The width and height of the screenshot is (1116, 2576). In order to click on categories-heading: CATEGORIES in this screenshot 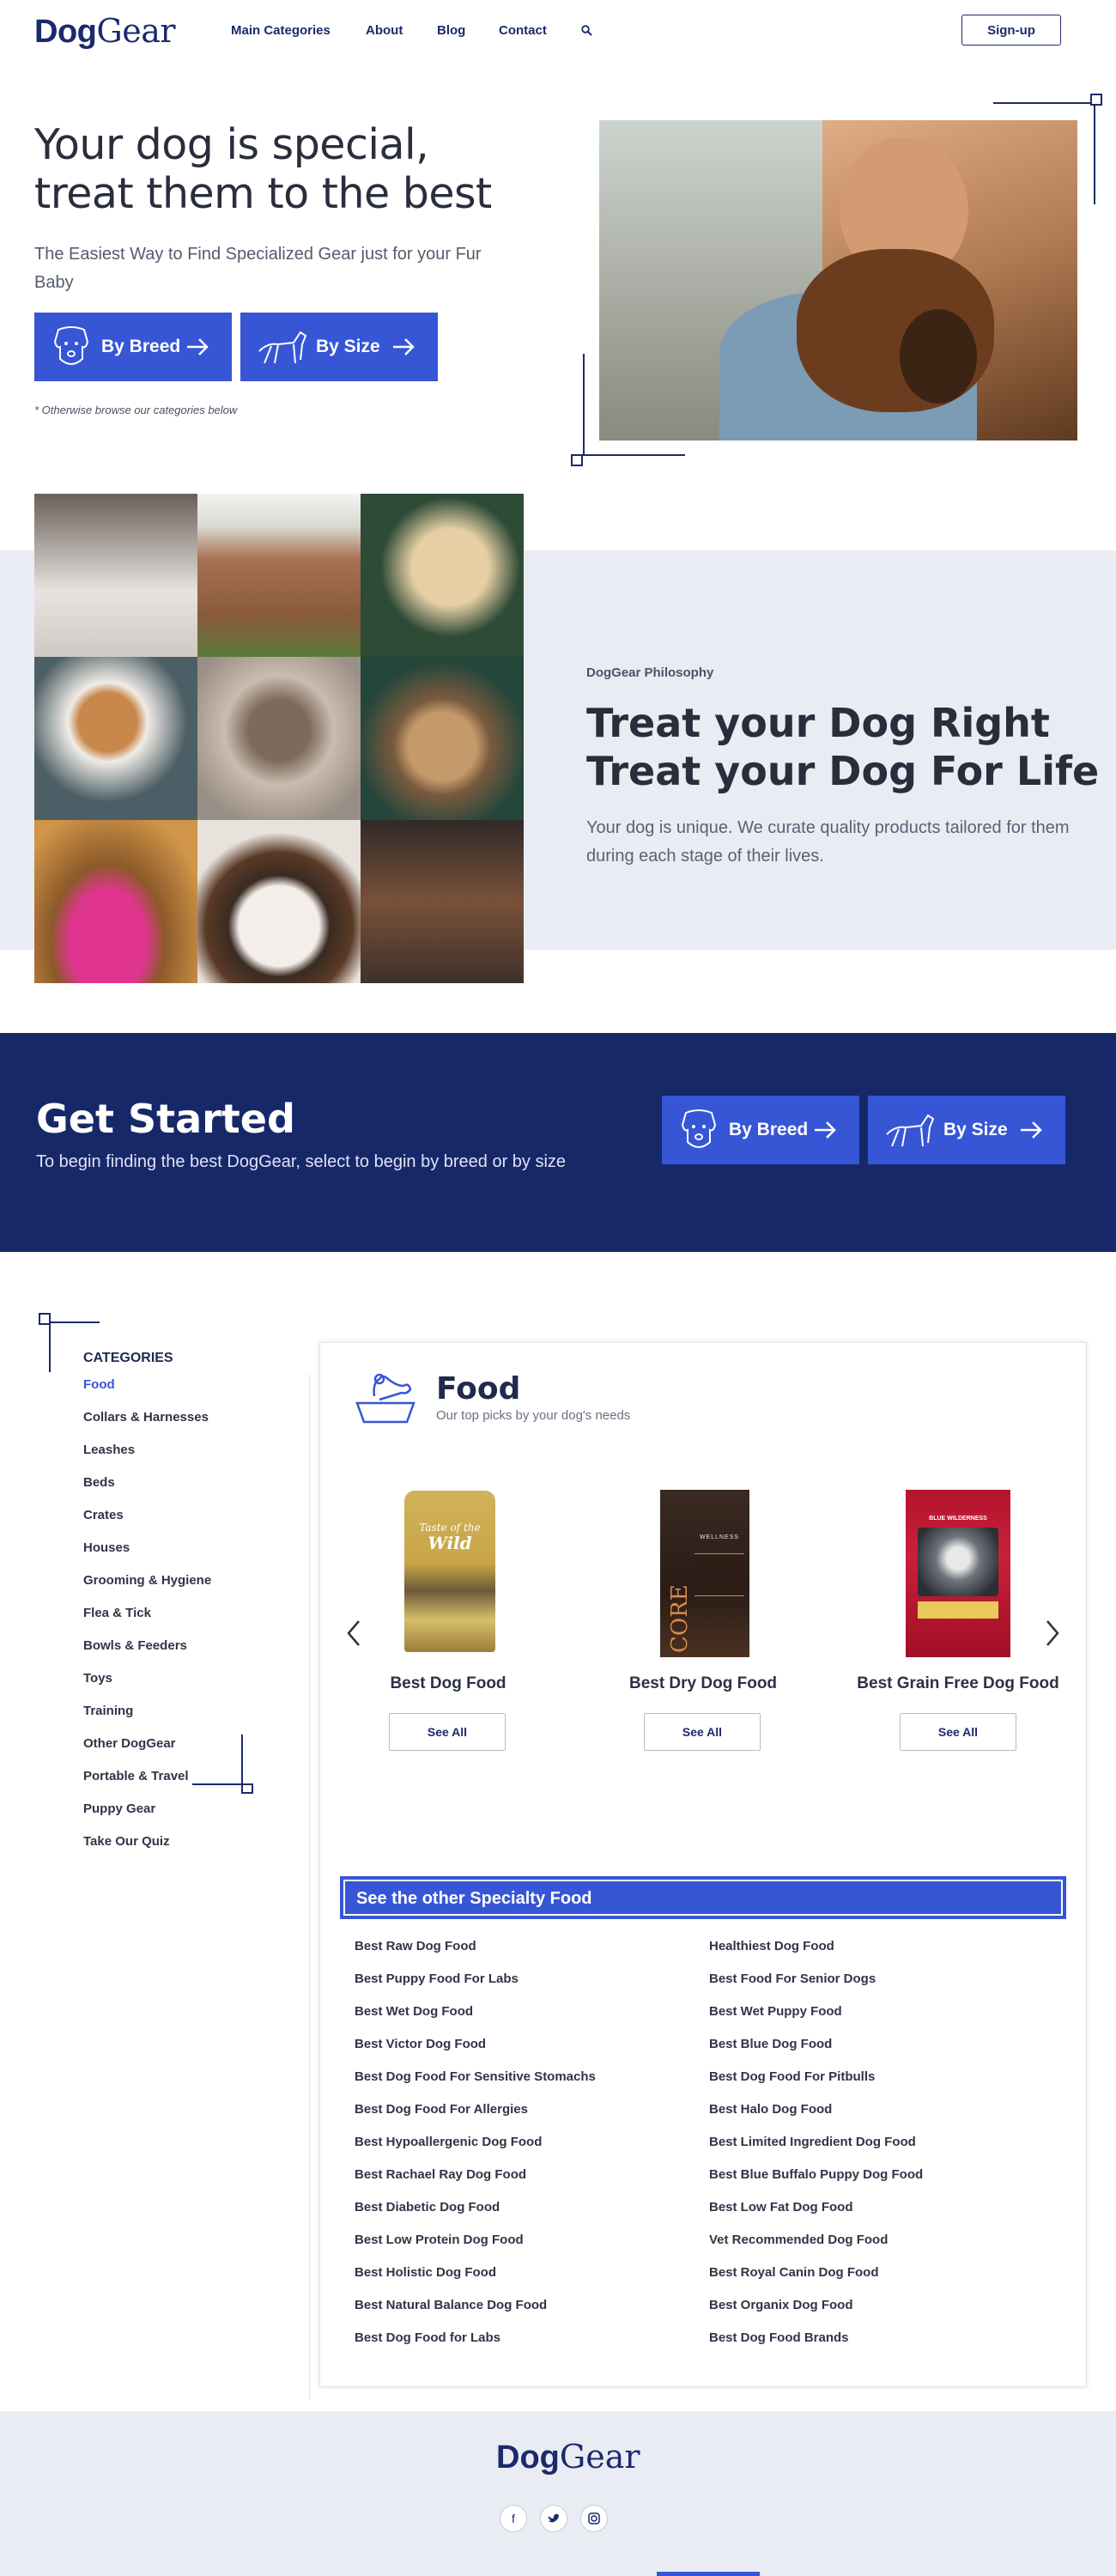, I will do `click(128, 1358)`.